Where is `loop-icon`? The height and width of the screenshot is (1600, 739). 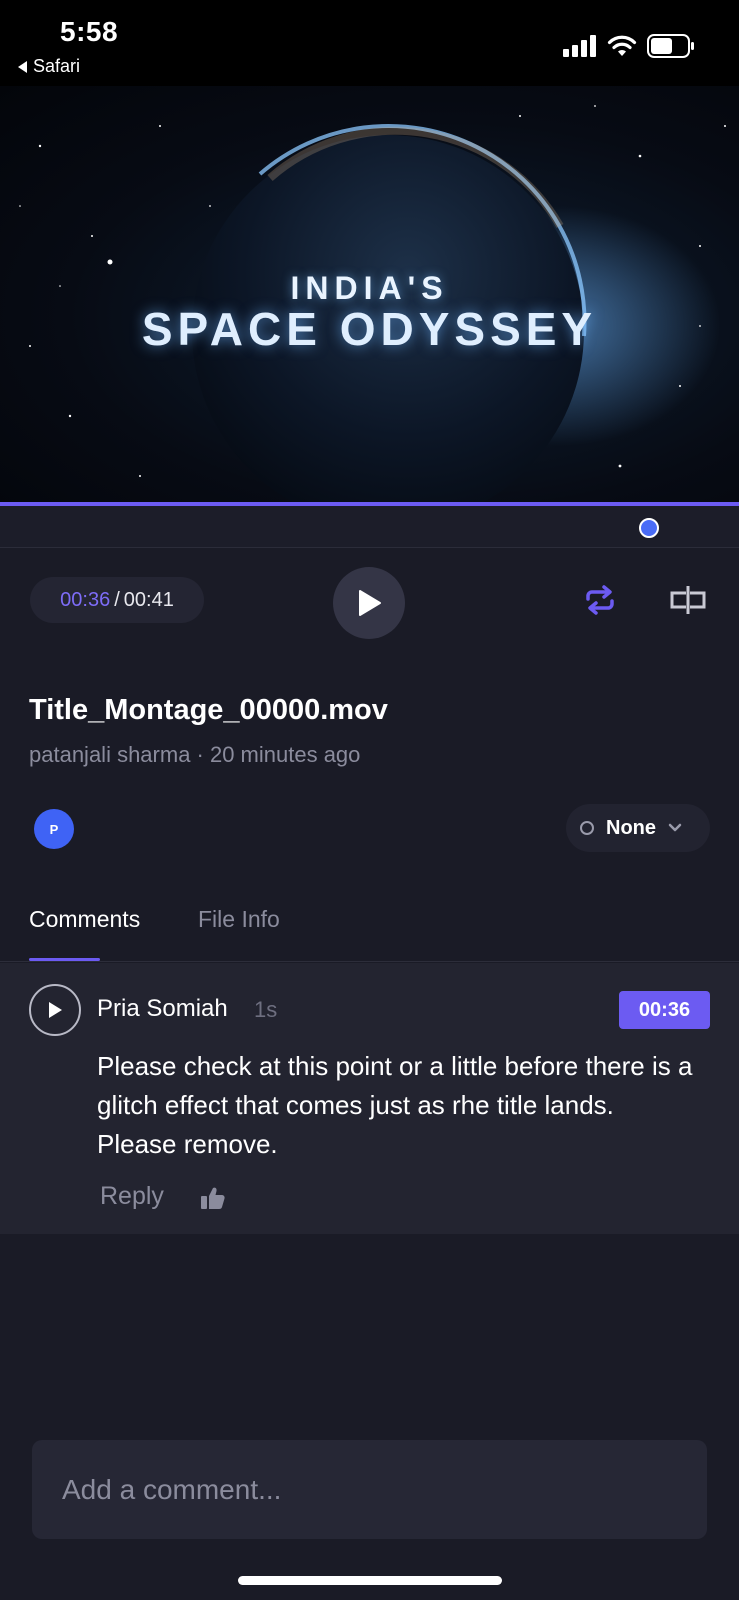
loop-icon is located at coordinates (600, 600).